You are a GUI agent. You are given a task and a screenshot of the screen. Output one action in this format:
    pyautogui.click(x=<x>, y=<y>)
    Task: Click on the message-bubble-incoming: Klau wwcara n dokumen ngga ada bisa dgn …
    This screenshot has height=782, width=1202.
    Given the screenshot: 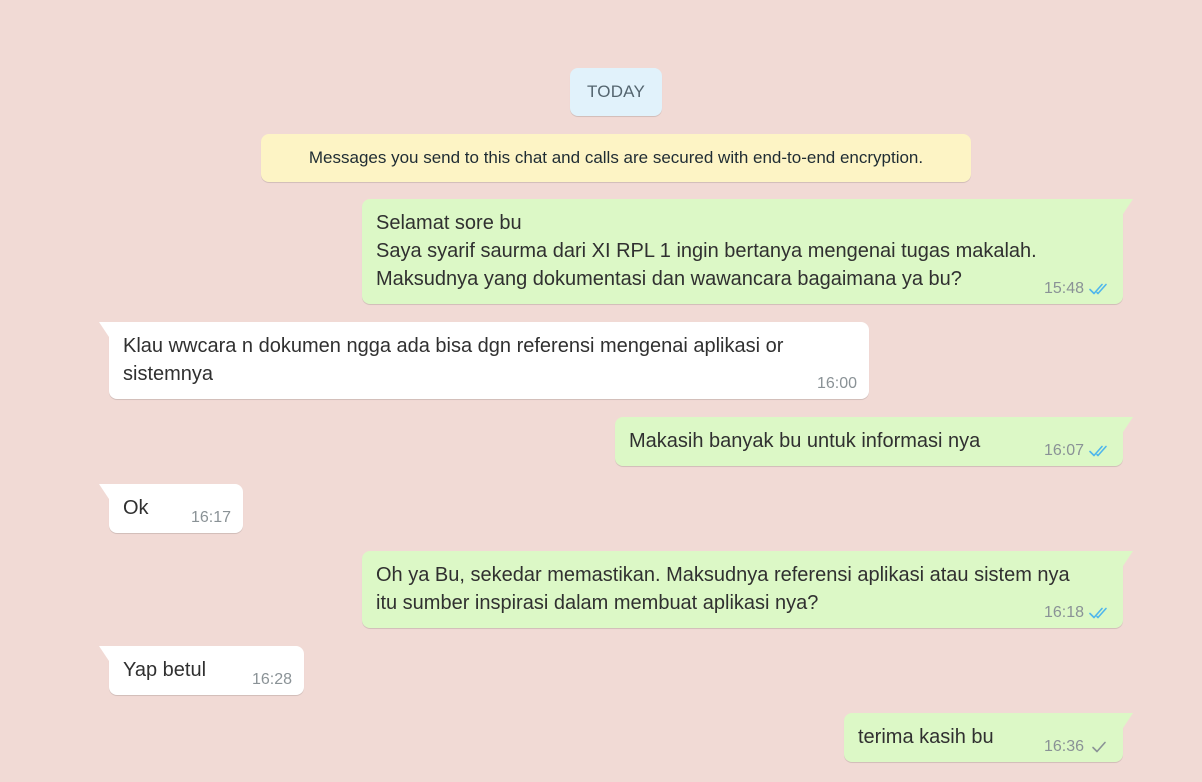 What is the action you would take?
    pyautogui.click(x=484, y=360)
    